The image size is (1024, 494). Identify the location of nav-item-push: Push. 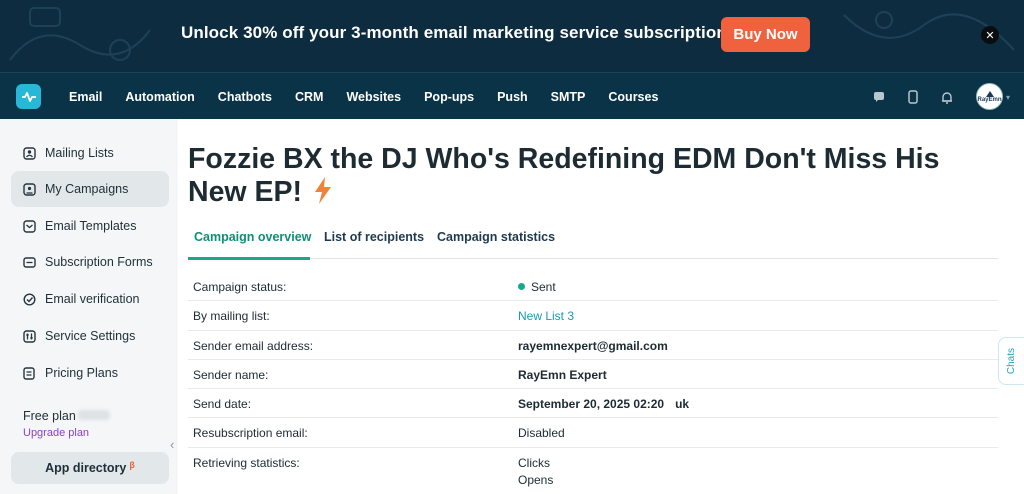
(512, 97).